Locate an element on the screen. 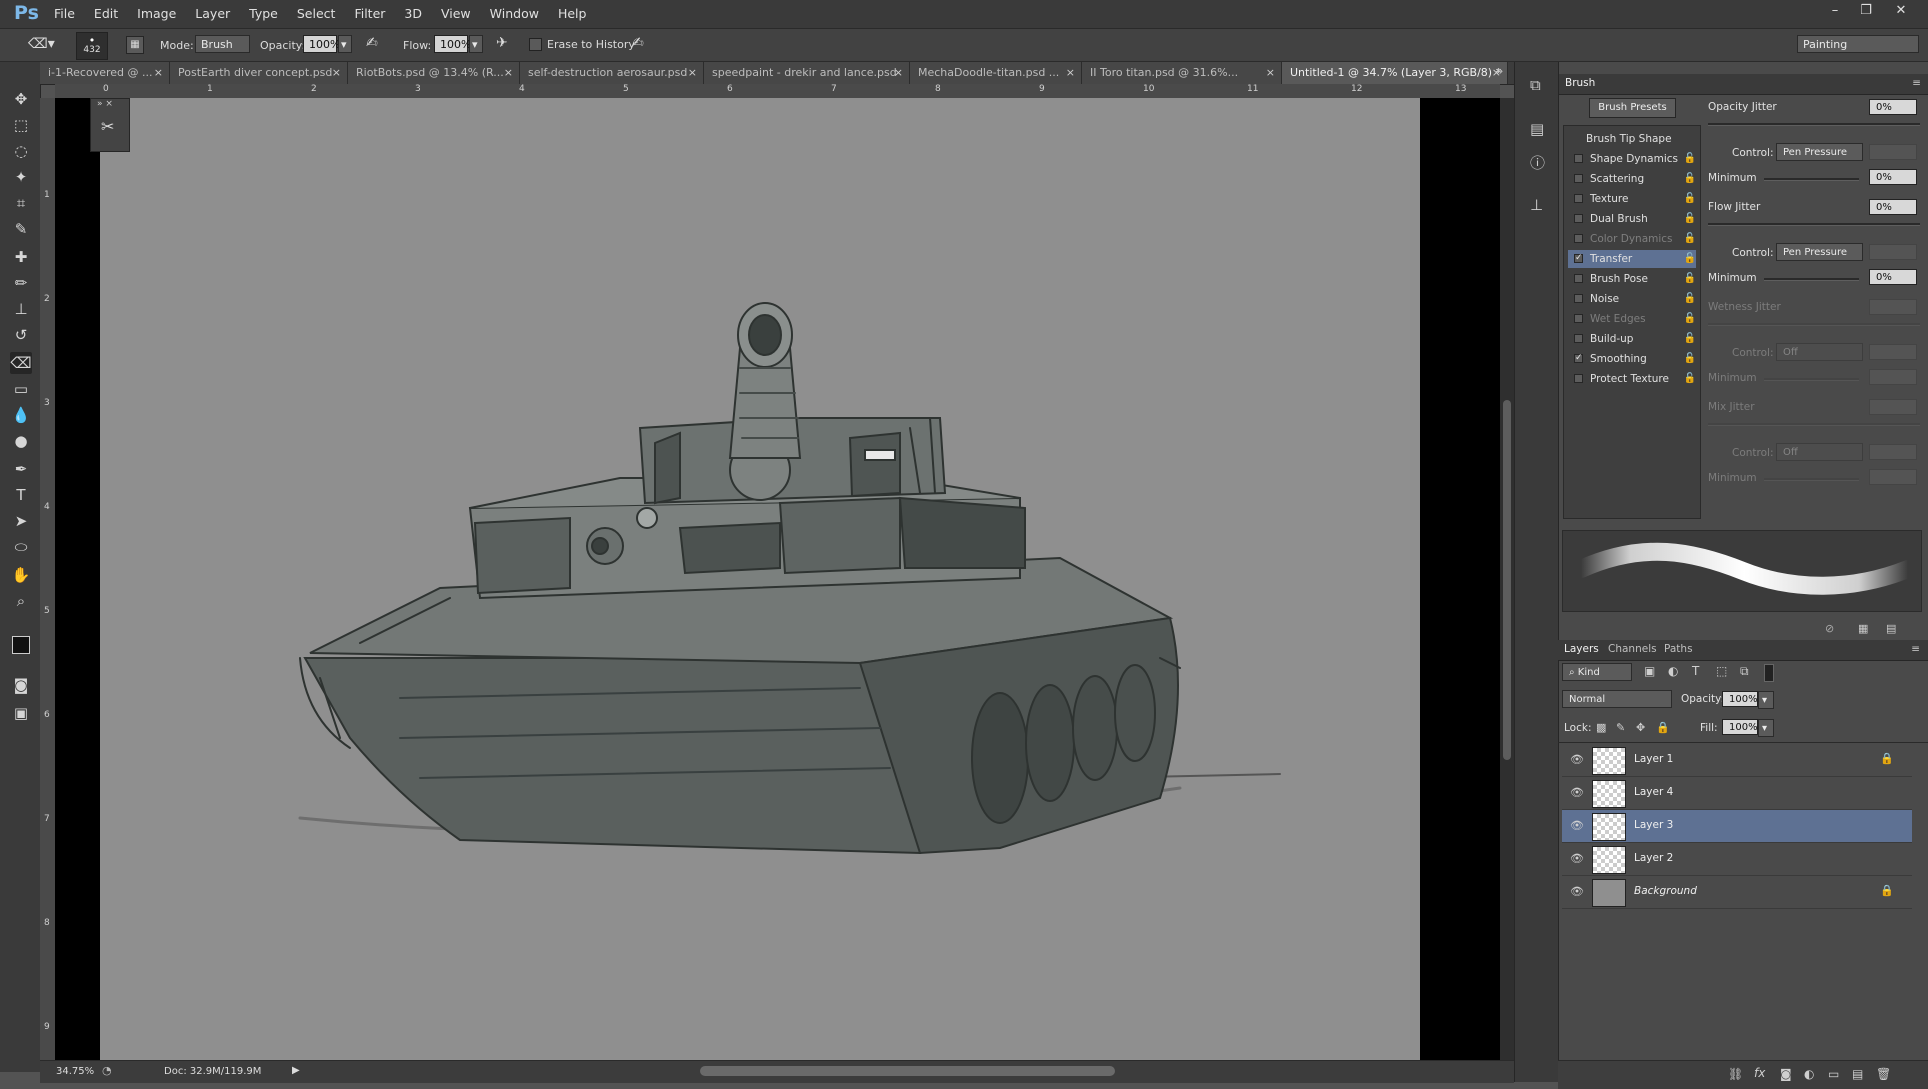 Image resolution: width=1928 pixels, height=1089 pixels. fill-input: 100% is located at coordinates (1740, 727).